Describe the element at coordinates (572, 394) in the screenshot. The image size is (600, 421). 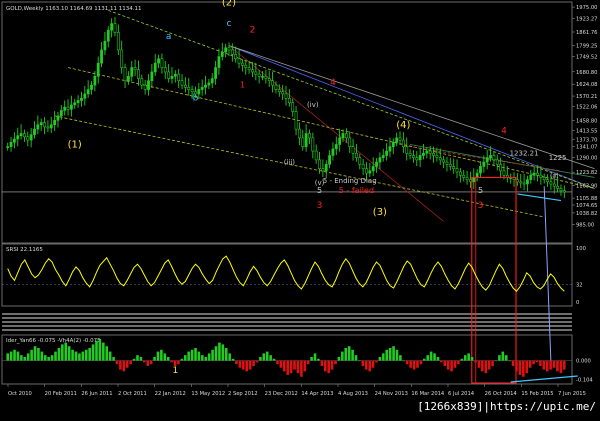
I see `time-tick-label: 7 Jun 2015` at that location.